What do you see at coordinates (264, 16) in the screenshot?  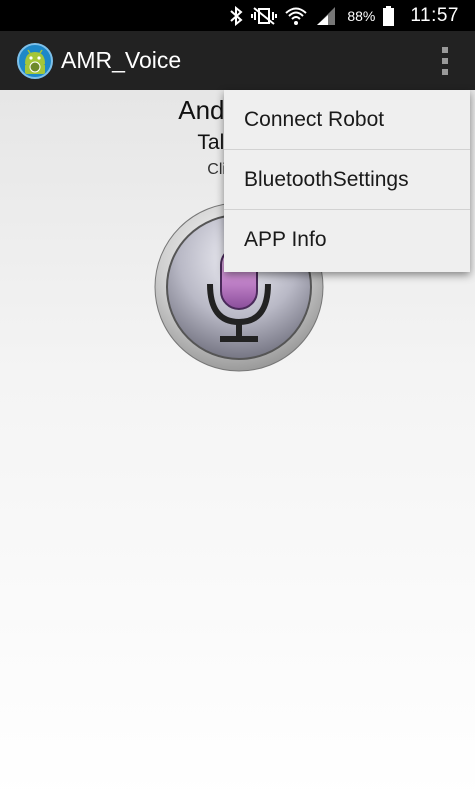 I see `mute-vibrate-icon` at bounding box center [264, 16].